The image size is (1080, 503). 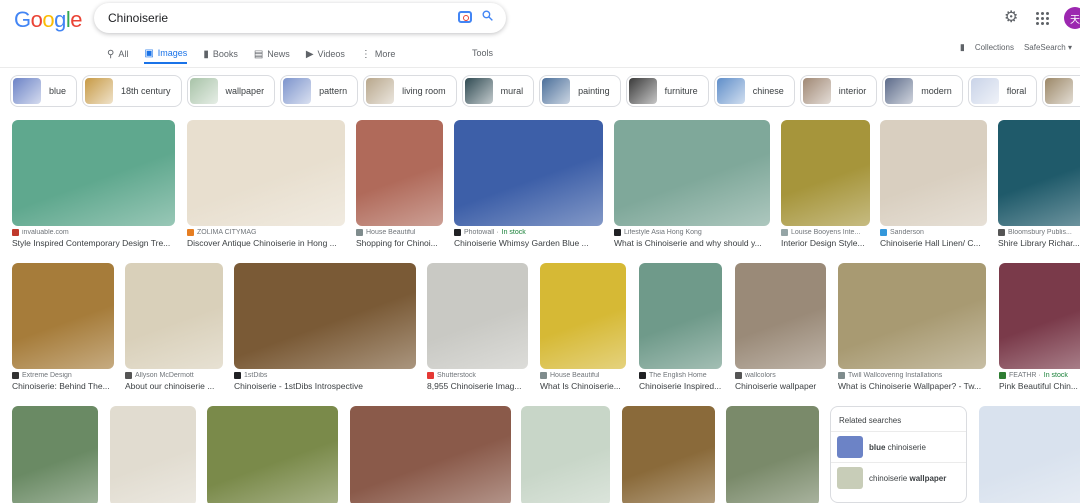 What do you see at coordinates (898, 477) in the screenshot?
I see `related-item: chinoiserie wallpaper` at bounding box center [898, 477].